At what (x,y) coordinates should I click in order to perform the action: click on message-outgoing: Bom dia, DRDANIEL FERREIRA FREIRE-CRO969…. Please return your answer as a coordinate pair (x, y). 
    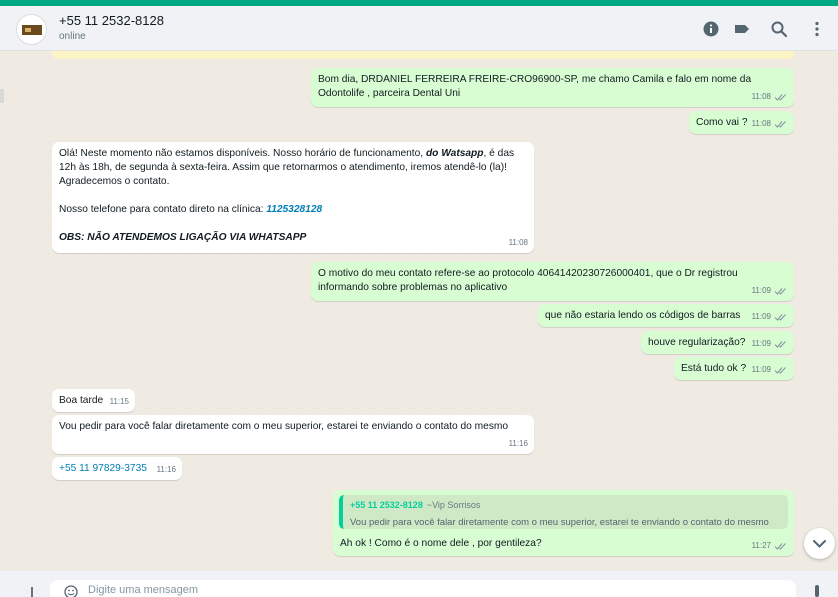
    Looking at the image, I should click on (552, 87).